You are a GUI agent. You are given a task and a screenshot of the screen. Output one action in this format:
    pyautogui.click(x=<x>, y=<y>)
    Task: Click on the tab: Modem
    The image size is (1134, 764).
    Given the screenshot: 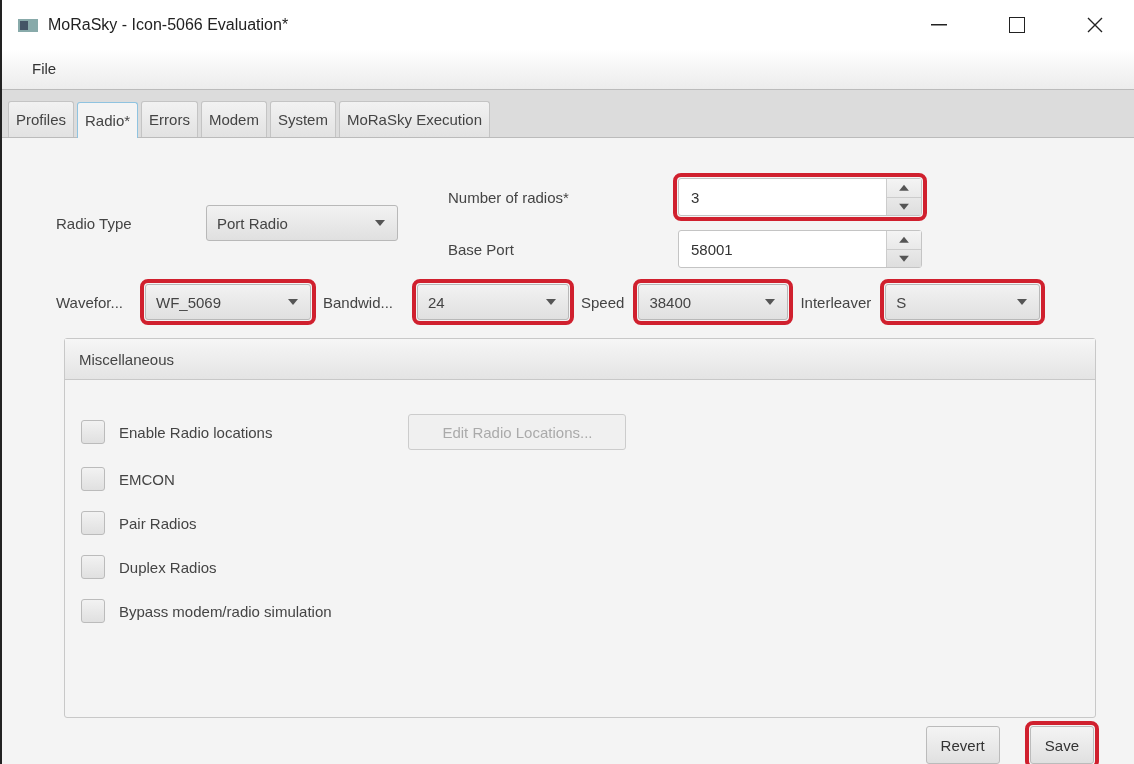 What is the action you would take?
    pyautogui.click(x=233, y=119)
    